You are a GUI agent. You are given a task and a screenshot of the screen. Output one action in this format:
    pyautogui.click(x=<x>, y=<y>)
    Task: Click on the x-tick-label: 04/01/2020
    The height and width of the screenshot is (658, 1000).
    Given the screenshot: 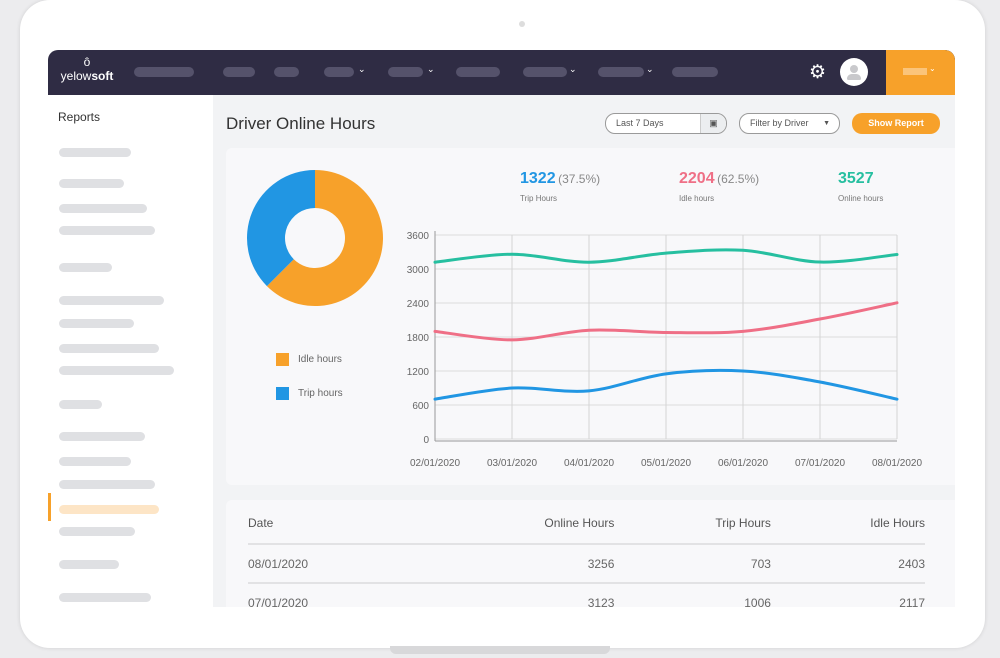 What is the action you would take?
    pyautogui.click(x=589, y=463)
    